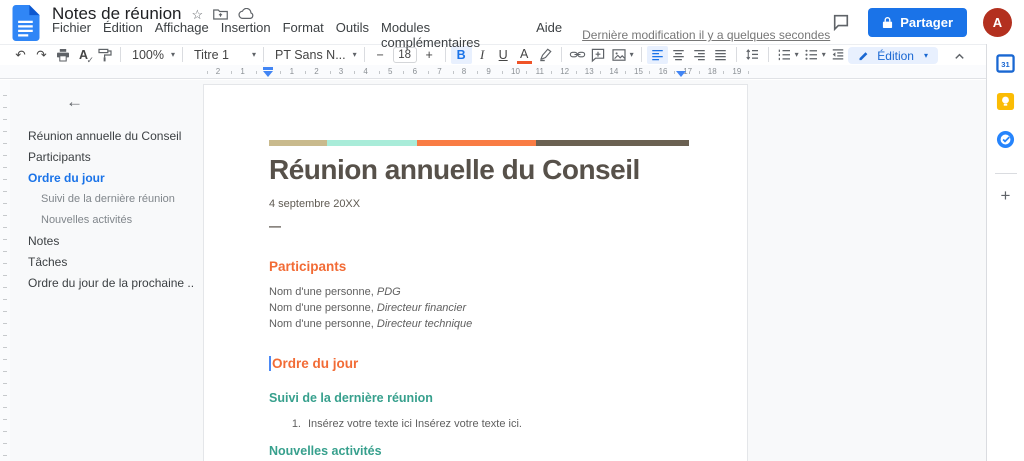  Describe the element at coordinates (111, 199) in the screenshot. I see `outline-item-suivi-de-la-derniere-reunion: Suivi de la dernière réunion` at that location.